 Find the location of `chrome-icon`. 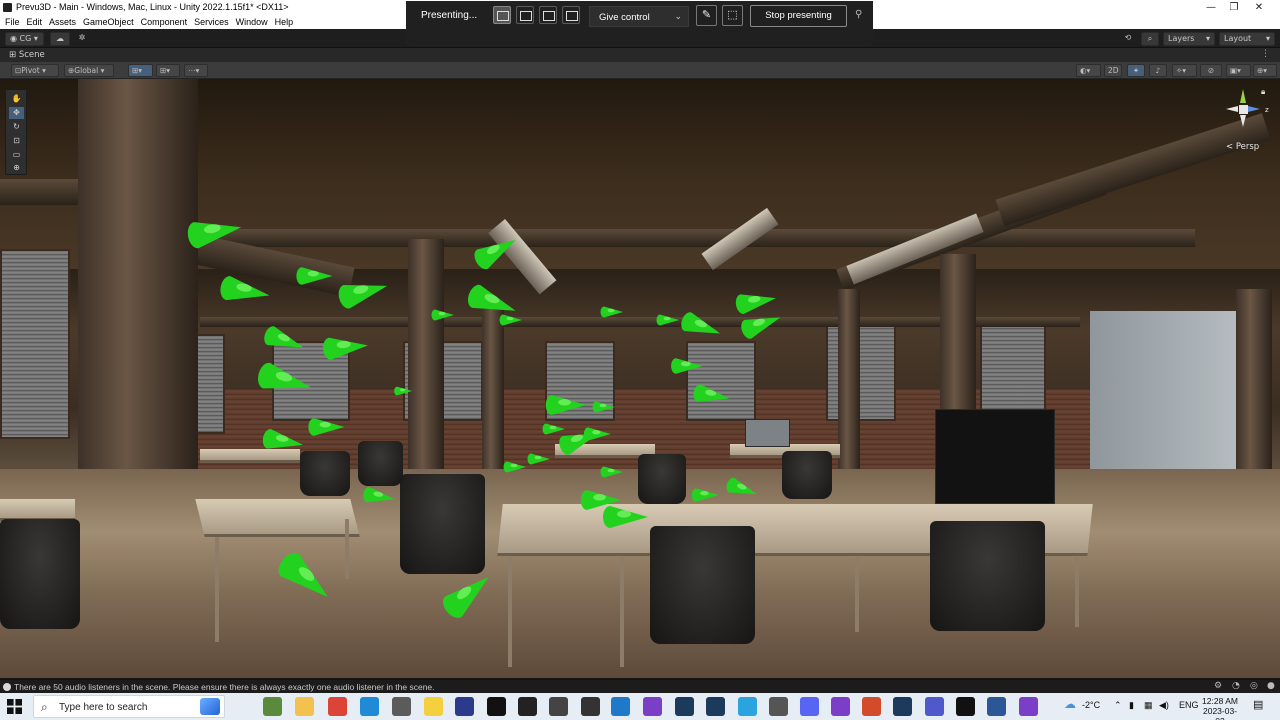

chrome-icon is located at coordinates (337, 706).